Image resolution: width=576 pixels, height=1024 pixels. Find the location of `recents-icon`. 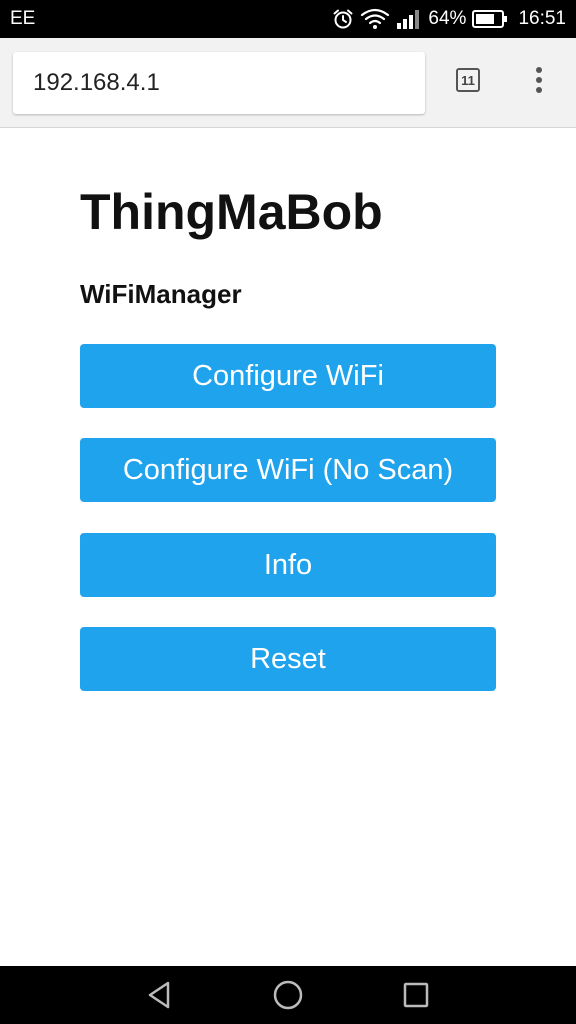

recents-icon is located at coordinates (416, 995).